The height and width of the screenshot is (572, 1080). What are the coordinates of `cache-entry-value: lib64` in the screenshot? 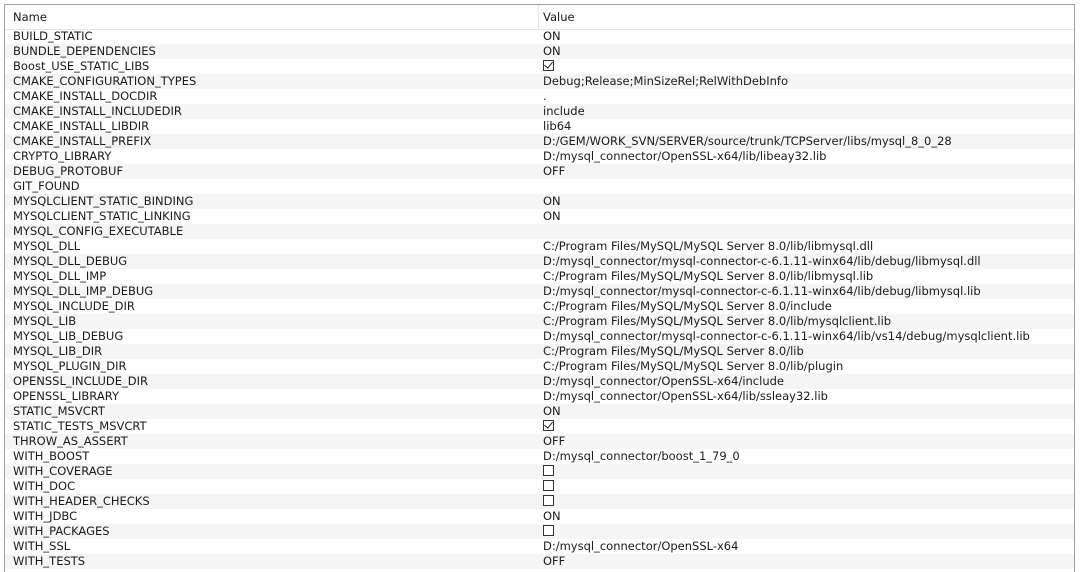 It's located at (806, 126).